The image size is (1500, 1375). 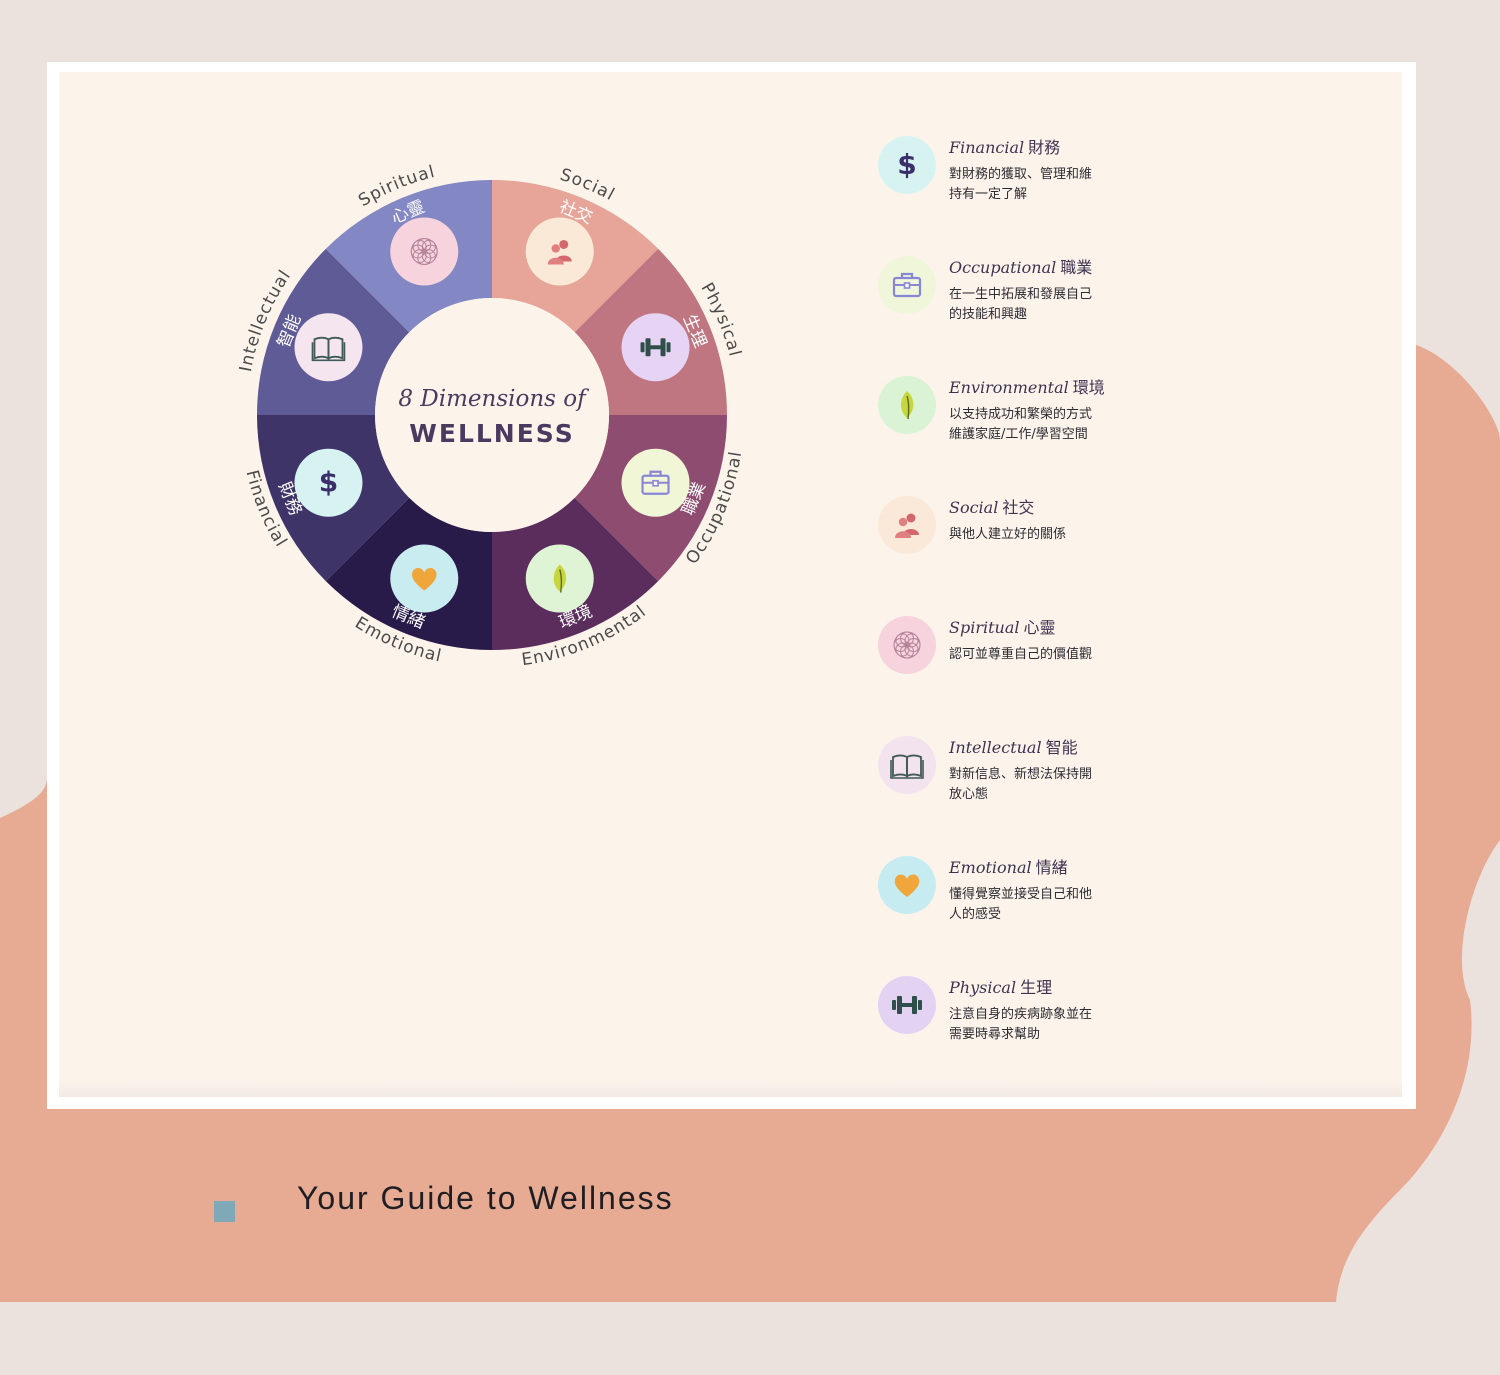 I want to click on legend-title: Spiritual 心靈, so click(x=1002, y=626).